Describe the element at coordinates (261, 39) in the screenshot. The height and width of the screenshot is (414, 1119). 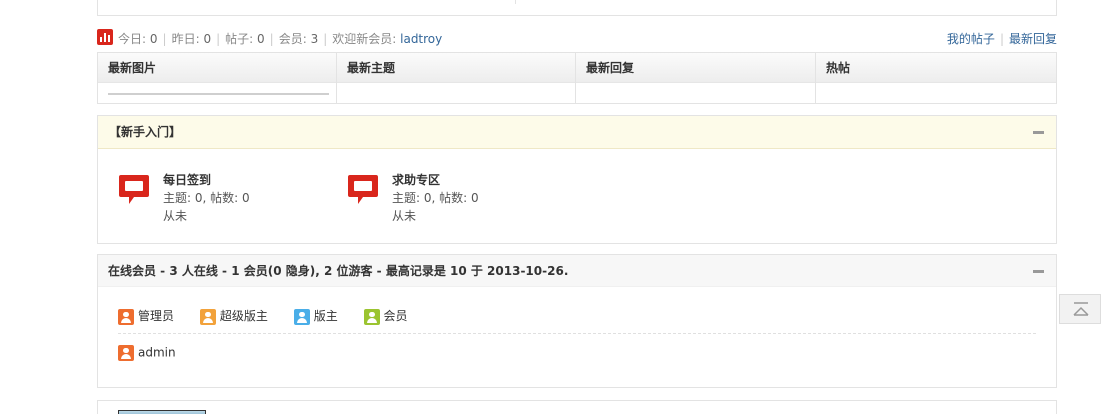
I see `posts-value: 0` at that location.